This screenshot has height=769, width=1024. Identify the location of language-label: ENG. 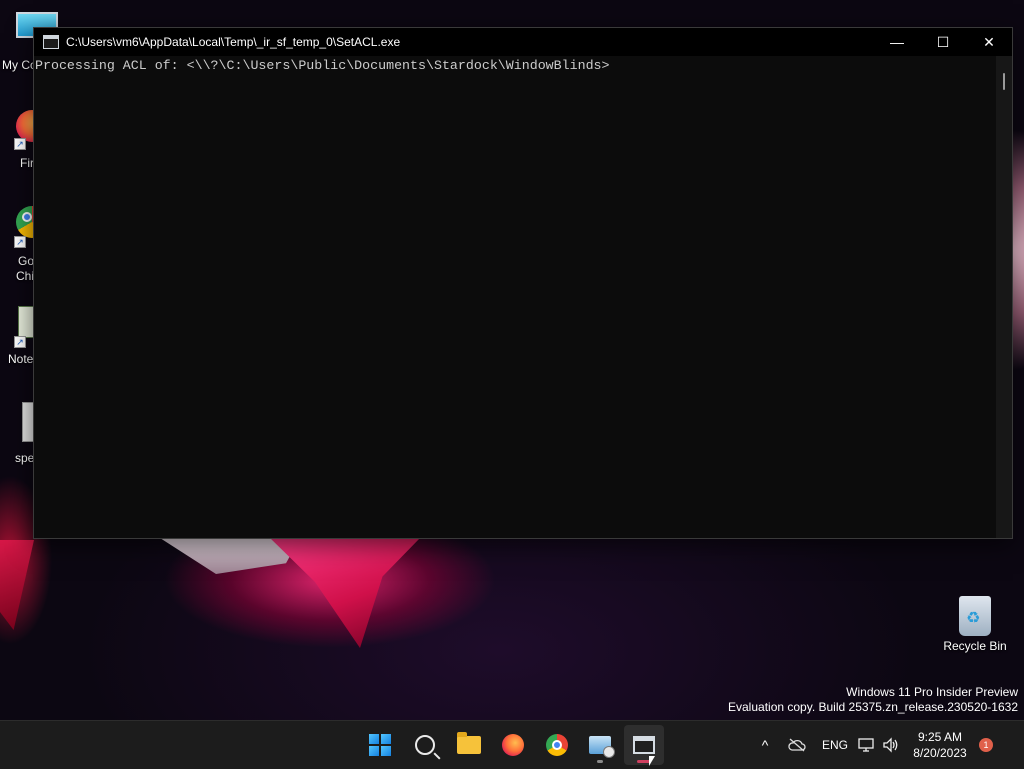
(834, 745).